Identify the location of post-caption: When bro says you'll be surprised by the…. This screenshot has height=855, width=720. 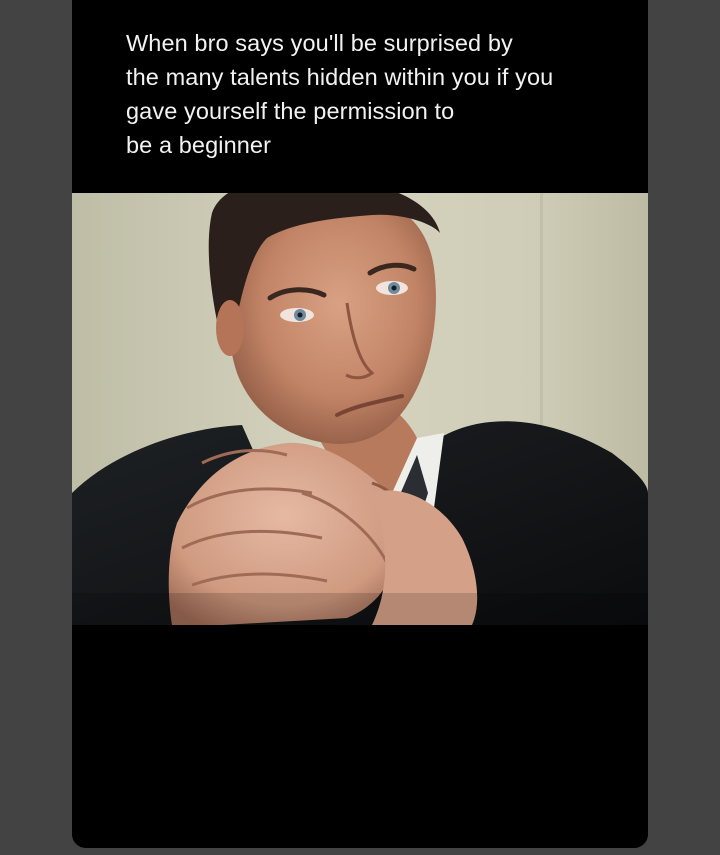
(340, 94).